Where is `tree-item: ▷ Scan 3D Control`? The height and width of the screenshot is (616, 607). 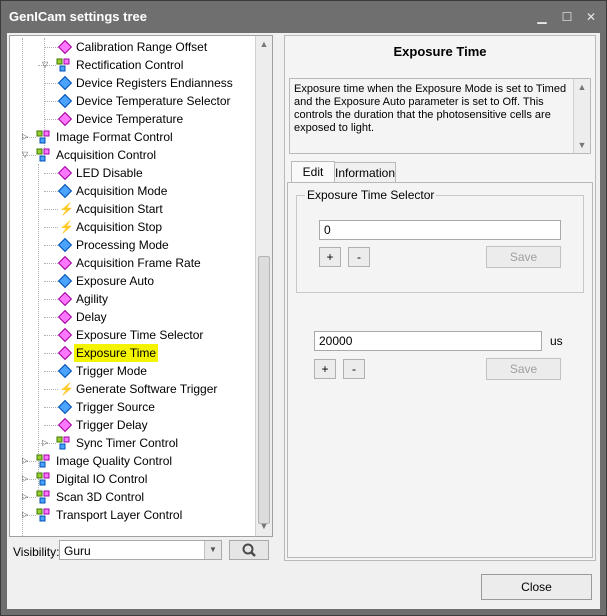
tree-item: ▷ Scan 3D Control is located at coordinates (132, 497).